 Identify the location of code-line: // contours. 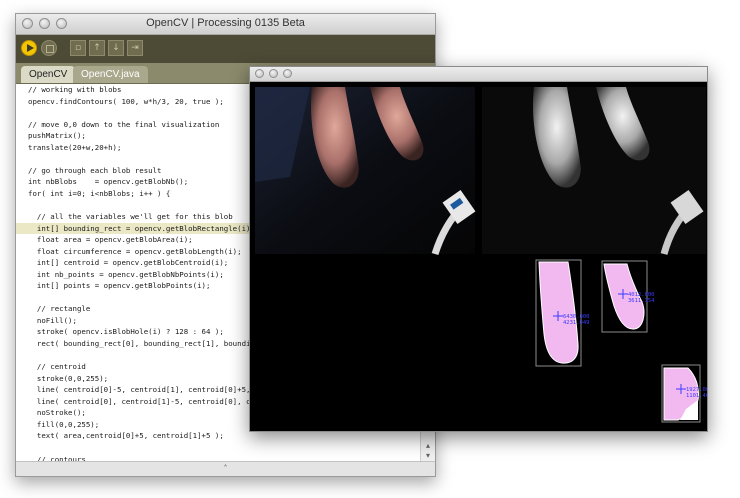
(218, 458).